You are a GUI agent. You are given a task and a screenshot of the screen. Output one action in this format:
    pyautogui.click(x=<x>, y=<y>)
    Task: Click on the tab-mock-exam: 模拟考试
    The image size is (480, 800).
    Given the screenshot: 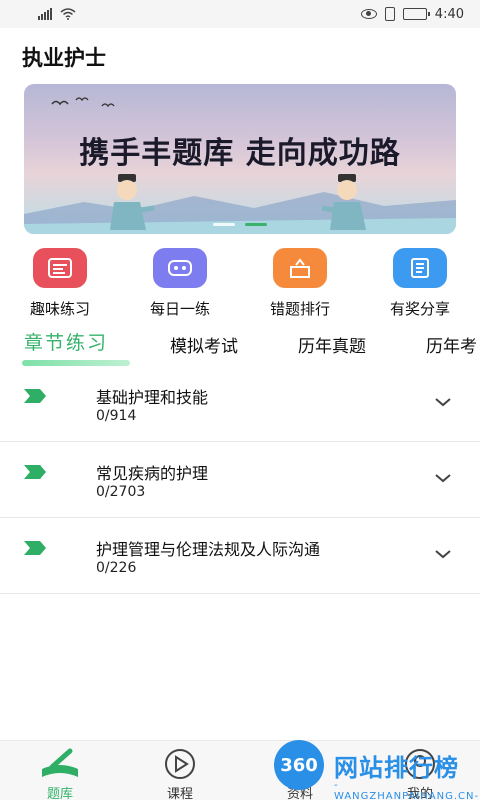 What is the action you would take?
    pyautogui.click(x=204, y=344)
    